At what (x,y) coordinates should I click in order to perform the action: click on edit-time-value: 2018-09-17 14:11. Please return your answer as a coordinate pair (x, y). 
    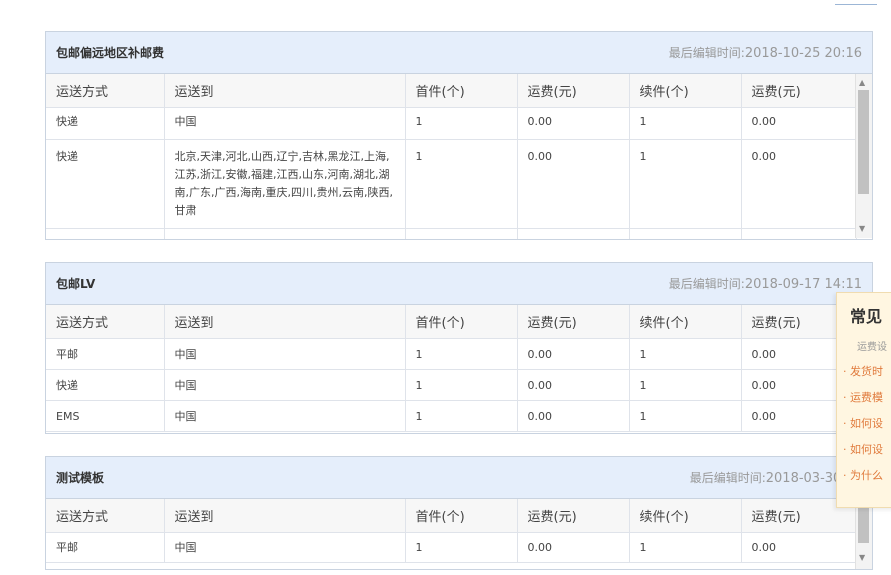
    Looking at the image, I should click on (803, 284).